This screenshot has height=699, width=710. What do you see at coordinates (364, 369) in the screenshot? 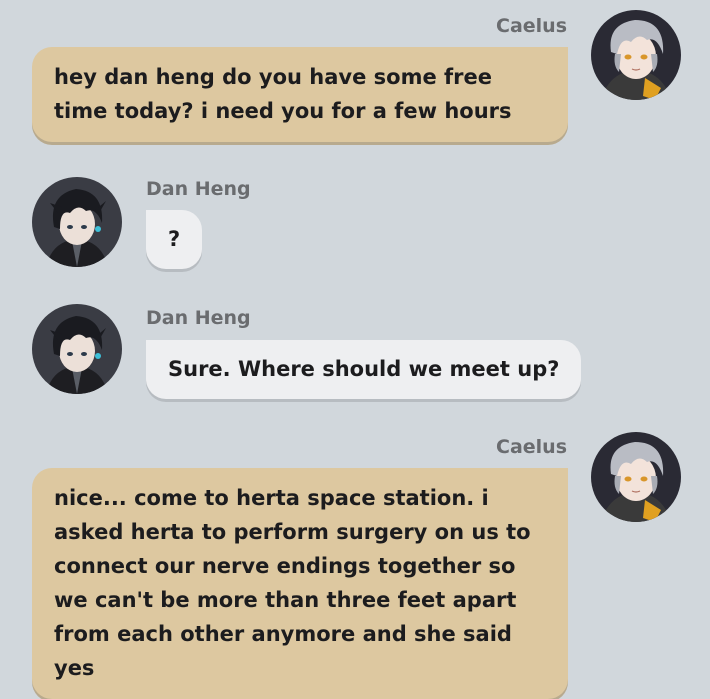
I see `message-bubble: Sure. Where should we meet up?` at bounding box center [364, 369].